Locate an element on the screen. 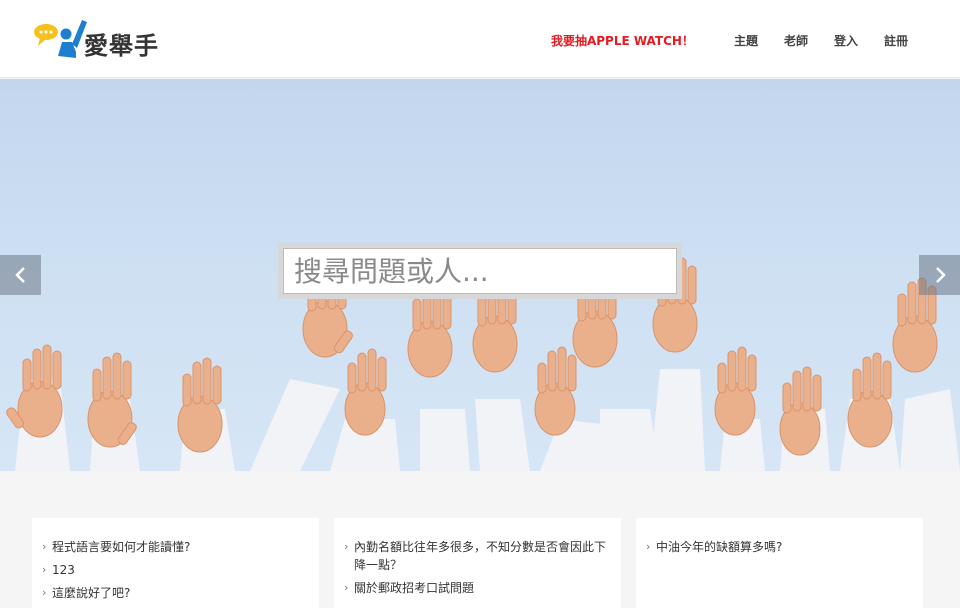 The image size is (960, 608). main-nav: 我要抽APPLE WATCH！ 主題 老師 登入 註冊 is located at coordinates (728, 40).